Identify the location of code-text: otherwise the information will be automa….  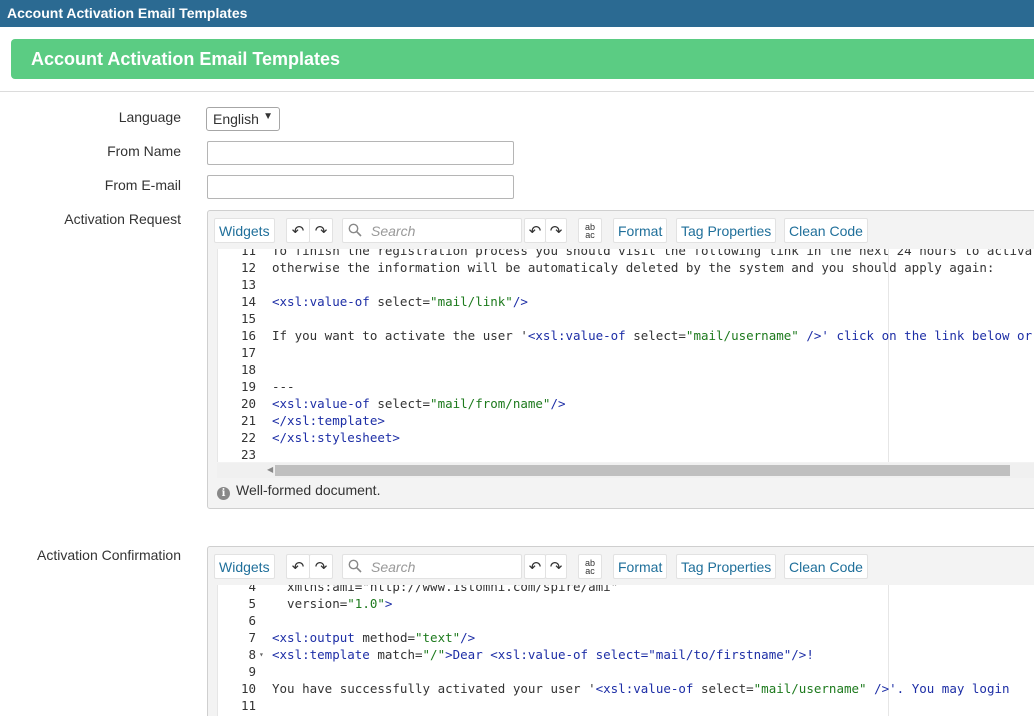
(633, 267).